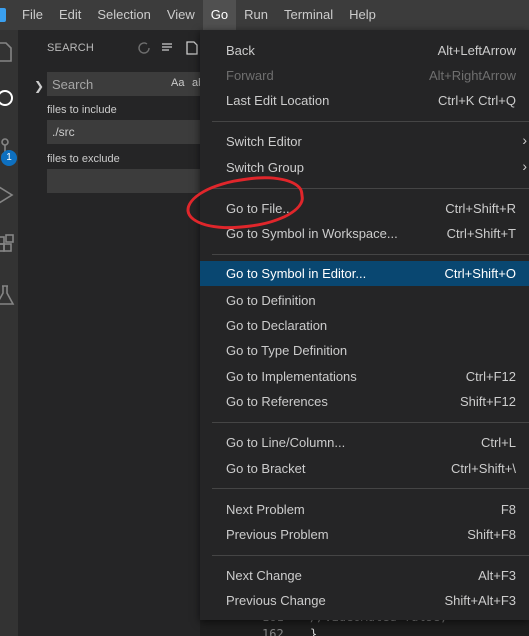 This screenshot has width=529, height=636. What do you see at coordinates (256, 15) in the screenshot?
I see `menu-run: Run` at bounding box center [256, 15].